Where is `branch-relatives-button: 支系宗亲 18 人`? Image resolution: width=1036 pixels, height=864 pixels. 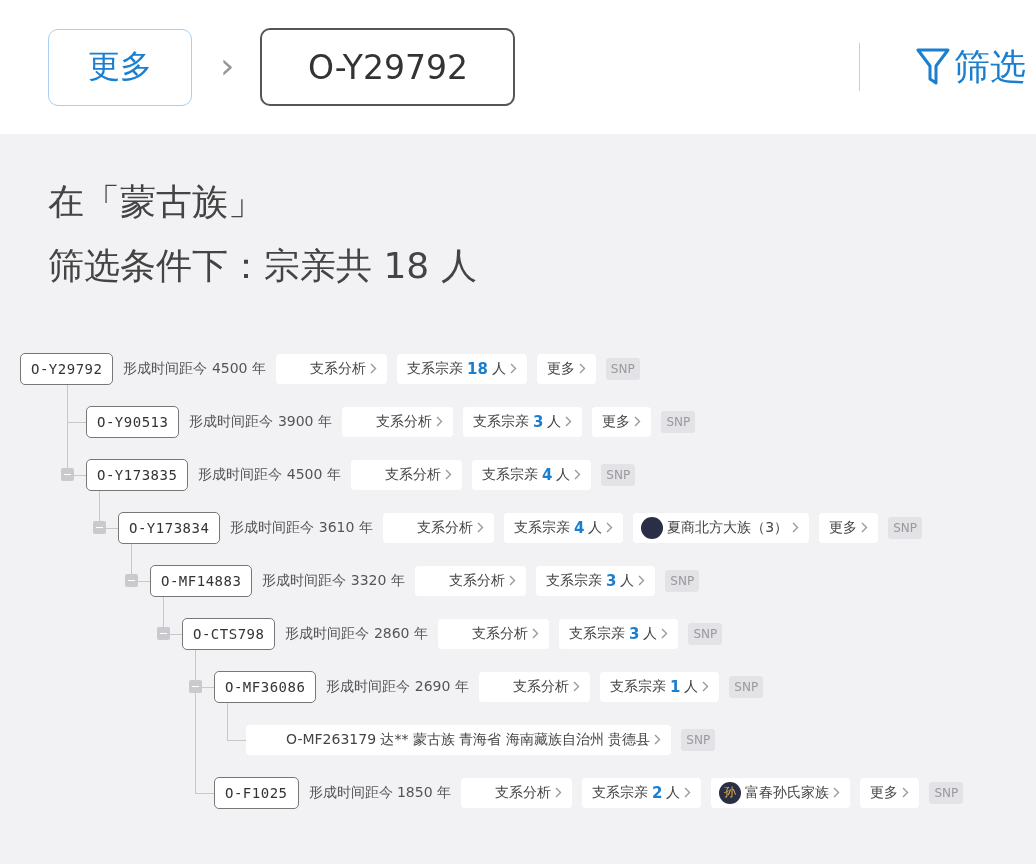
branch-relatives-button: 支系宗亲 18 人 is located at coordinates (461, 368).